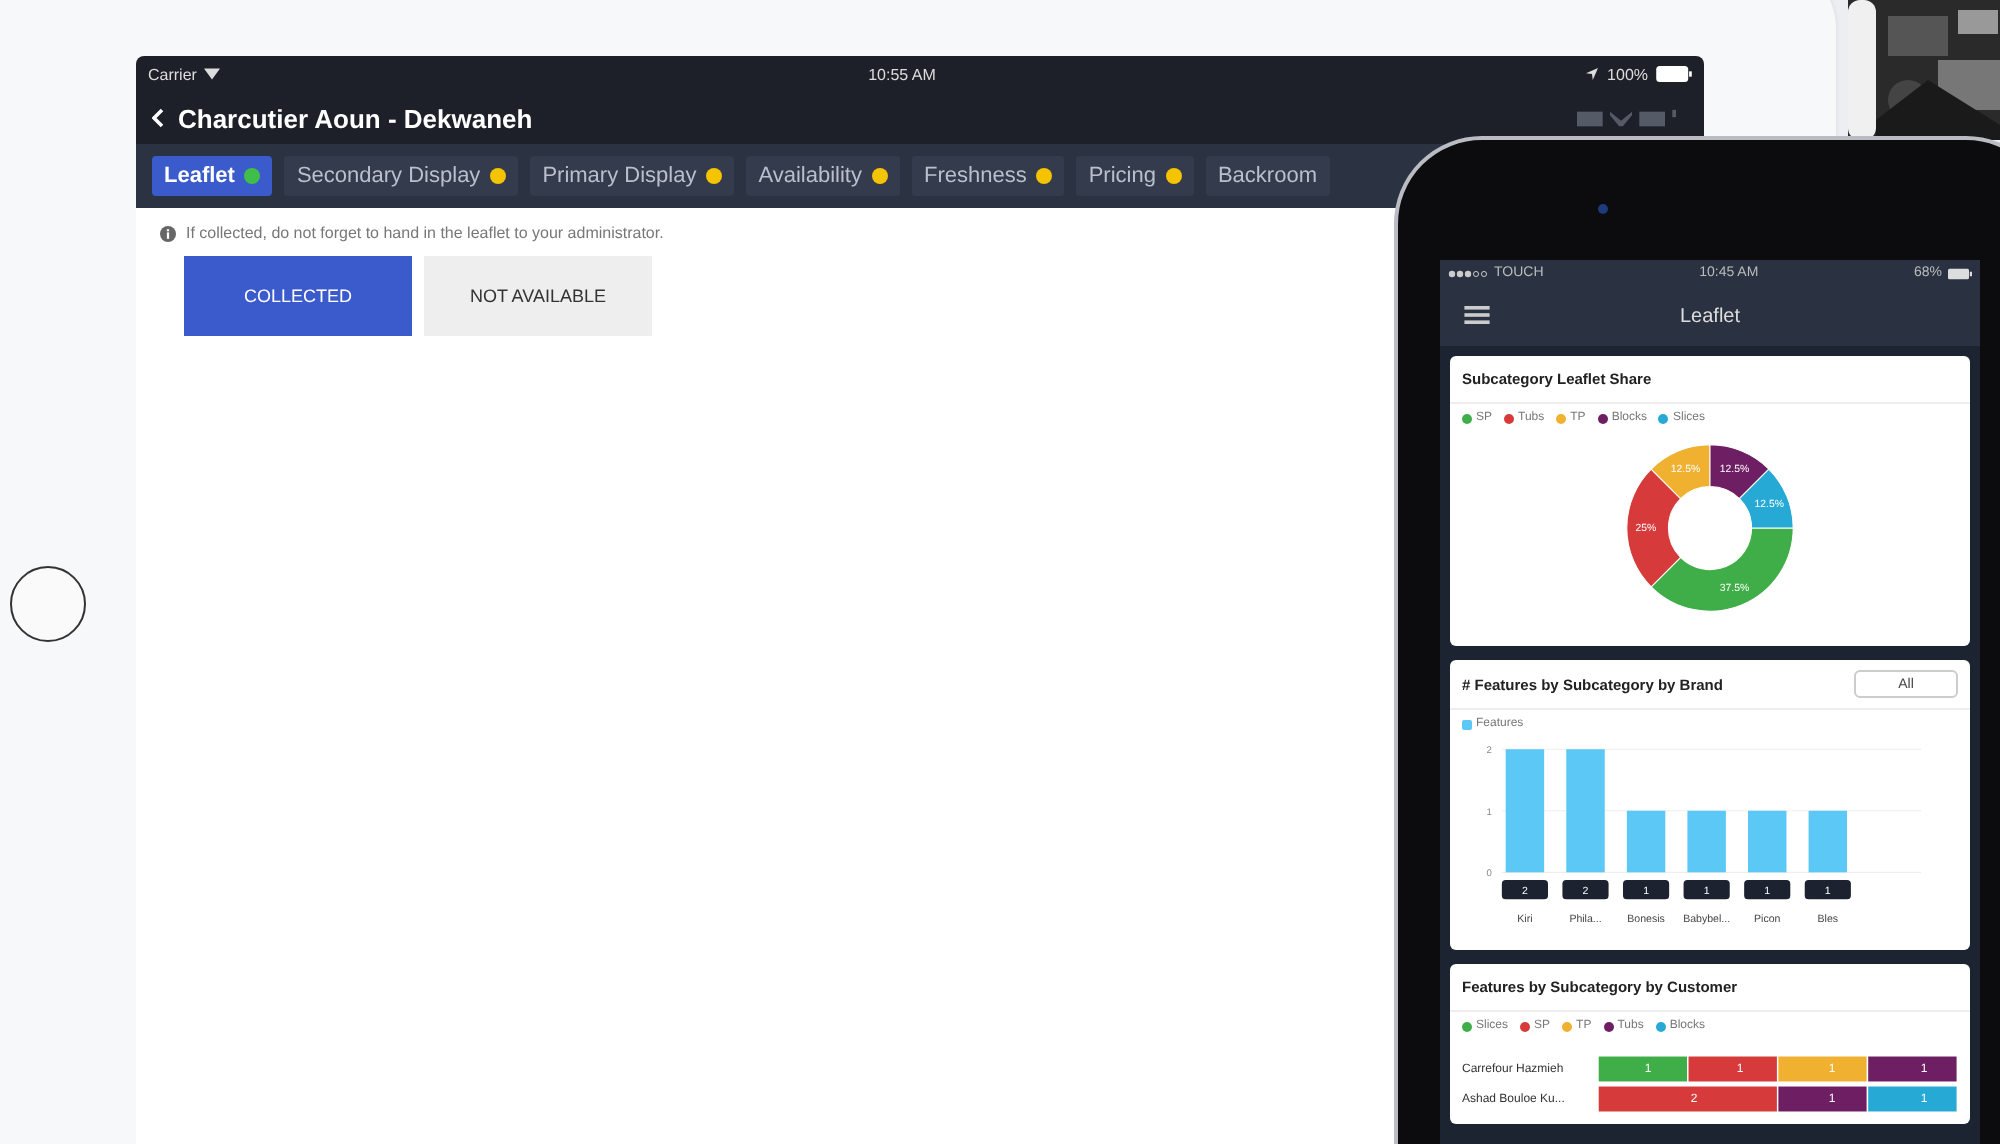  I want to click on tab: Availability, so click(823, 176).